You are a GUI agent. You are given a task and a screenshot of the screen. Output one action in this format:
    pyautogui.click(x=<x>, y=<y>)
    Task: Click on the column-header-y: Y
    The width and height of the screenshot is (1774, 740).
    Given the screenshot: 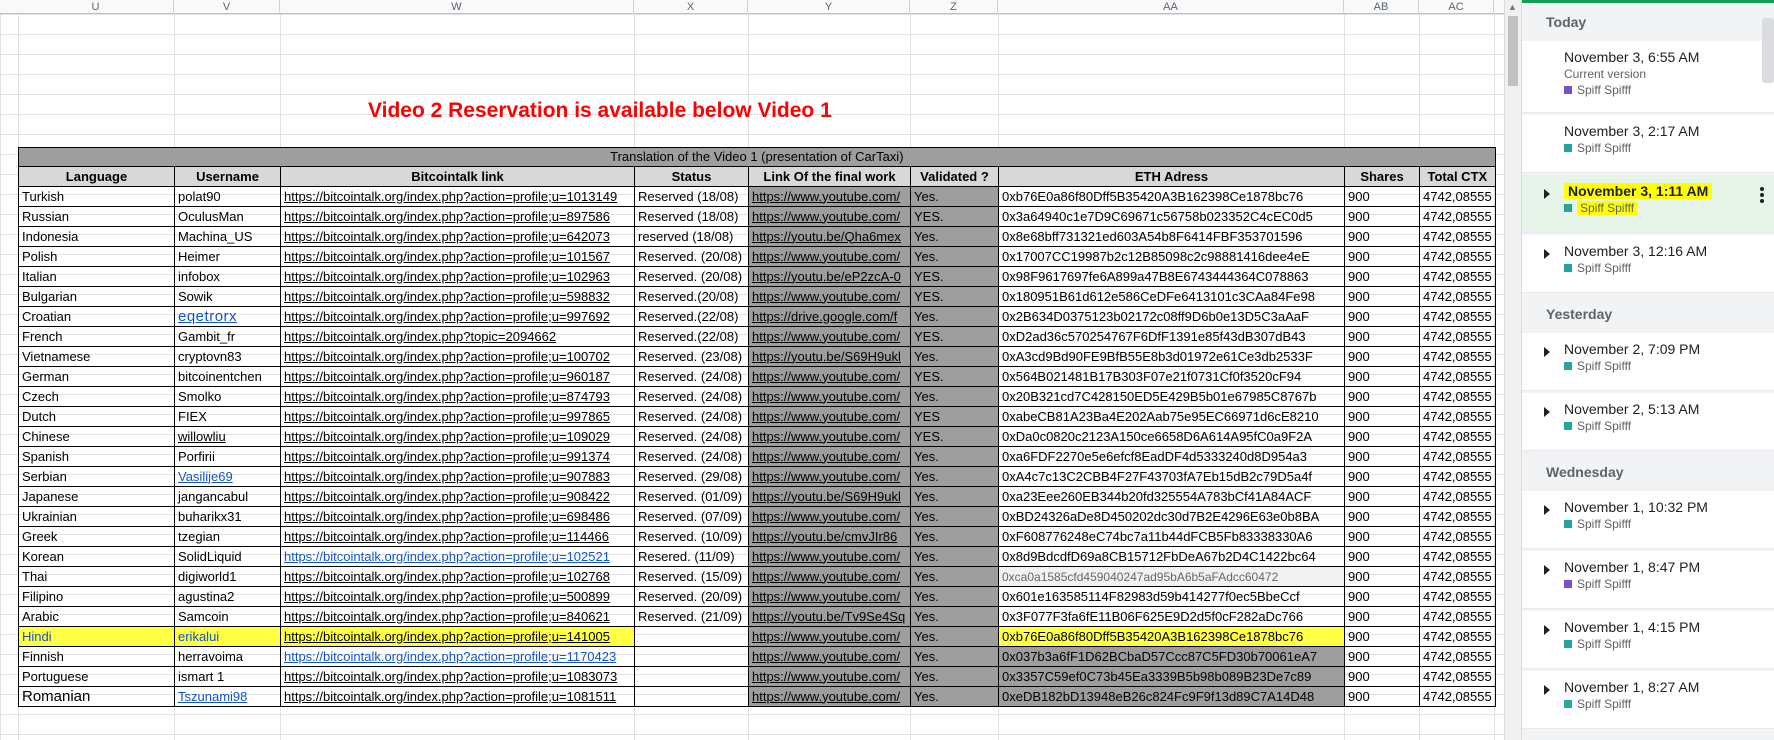 What is the action you would take?
    pyautogui.click(x=829, y=7)
    